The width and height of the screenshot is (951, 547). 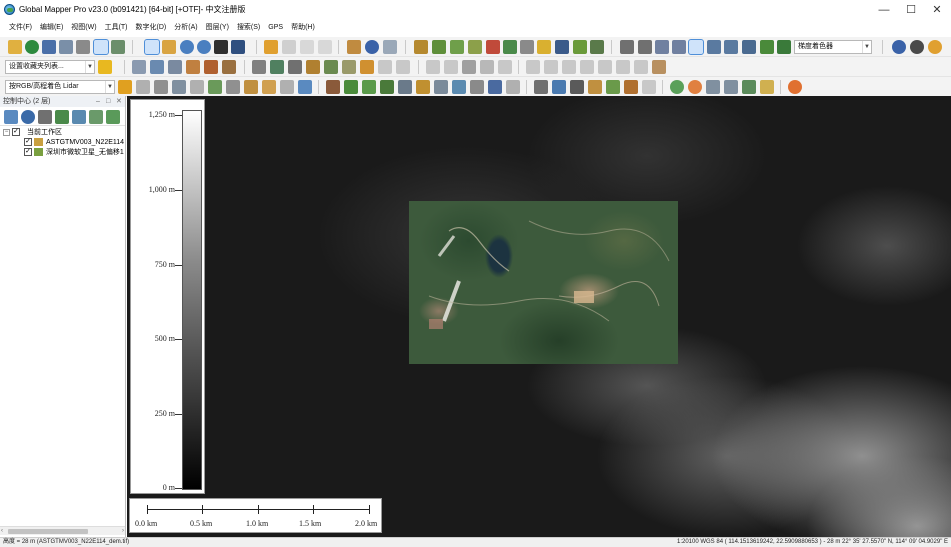 I want to click on edit-disabled-icon, so click(x=289, y=47).